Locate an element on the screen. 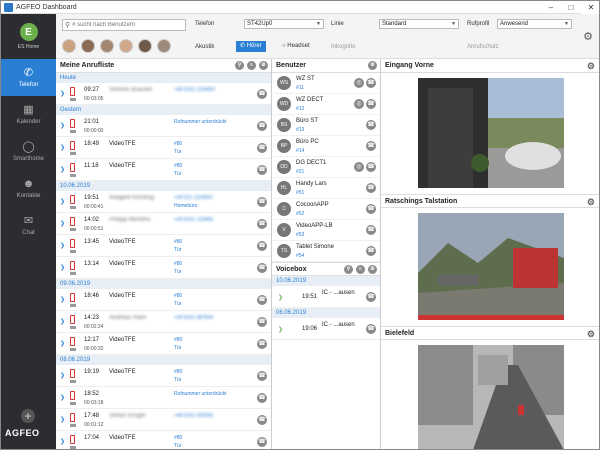  table-row: ❯ 21:01 00:00:00 Rufnummer unterdrückt ☎ is located at coordinates (163, 126).